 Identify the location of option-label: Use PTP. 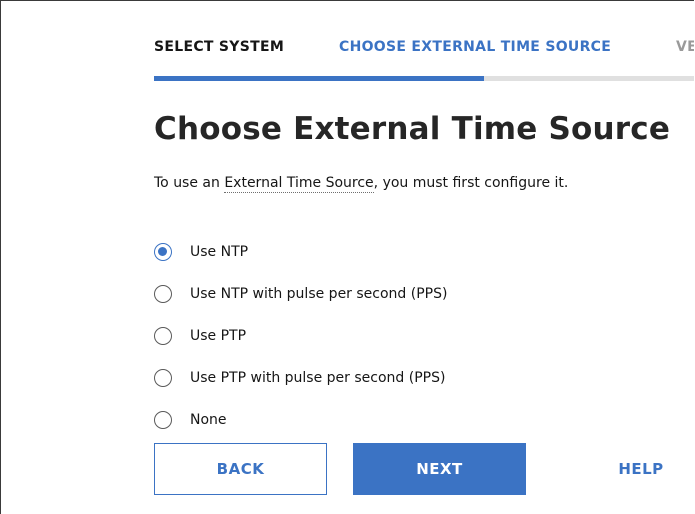
(218, 336).